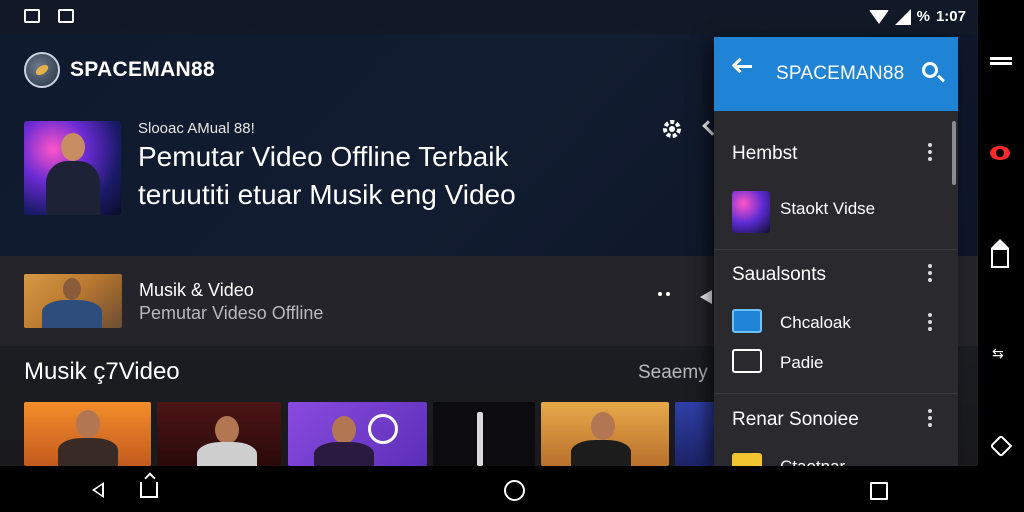 The height and width of the screenshot is (512, 1024). Describe the element at coordinates (1000, 153) in the screenshot. I see `record-icon` at that location.